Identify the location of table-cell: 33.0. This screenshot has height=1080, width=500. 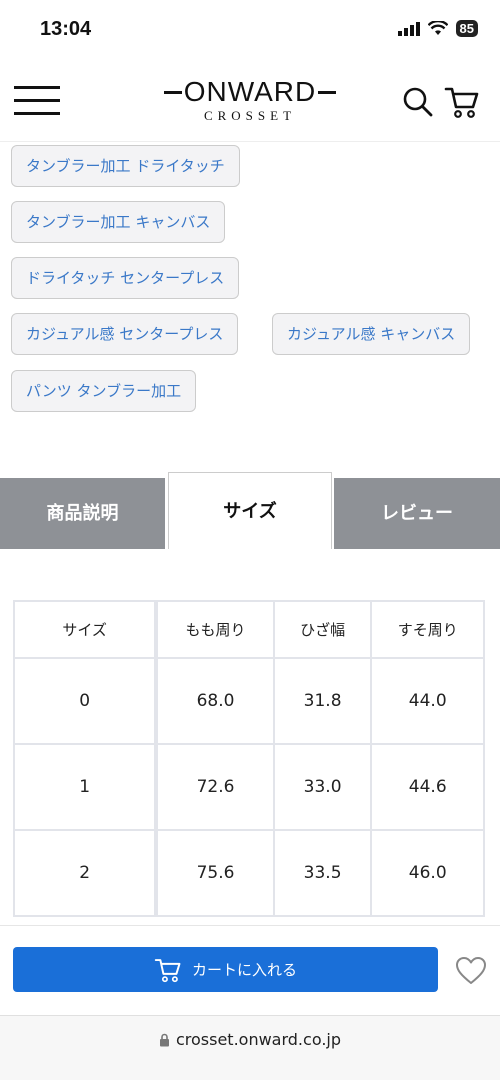
(322, 787).